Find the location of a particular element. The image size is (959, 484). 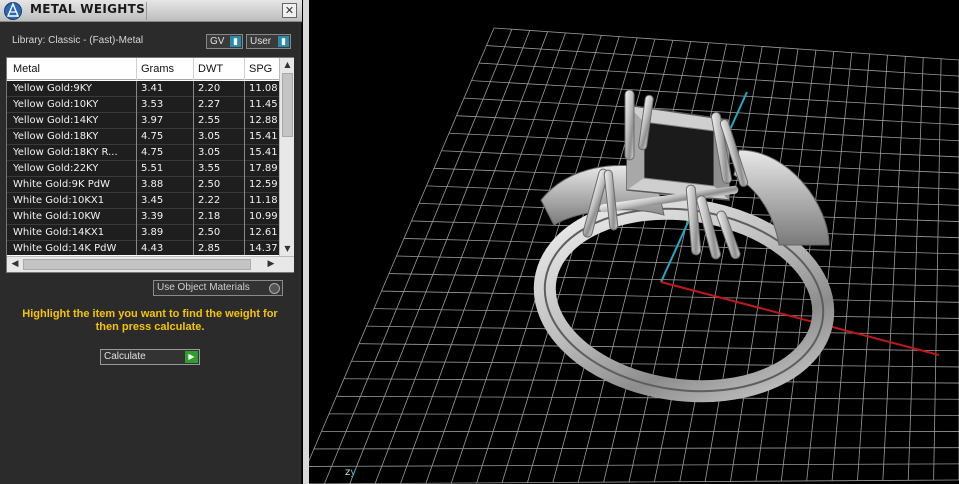

cell-grams: 3.45 is located at coordinates (152, 200).